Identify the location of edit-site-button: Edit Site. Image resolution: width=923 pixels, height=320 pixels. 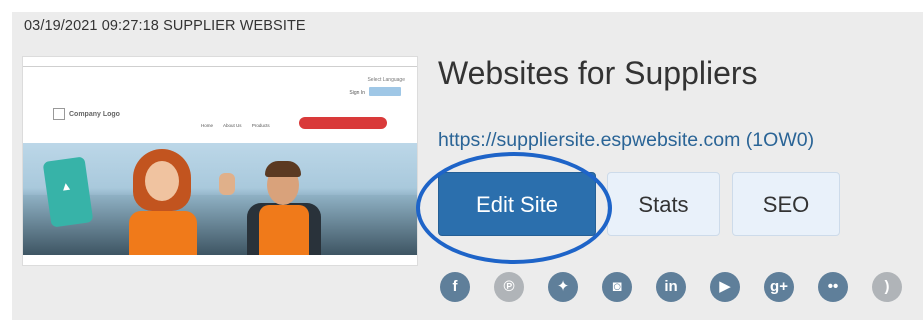
(517, 204).